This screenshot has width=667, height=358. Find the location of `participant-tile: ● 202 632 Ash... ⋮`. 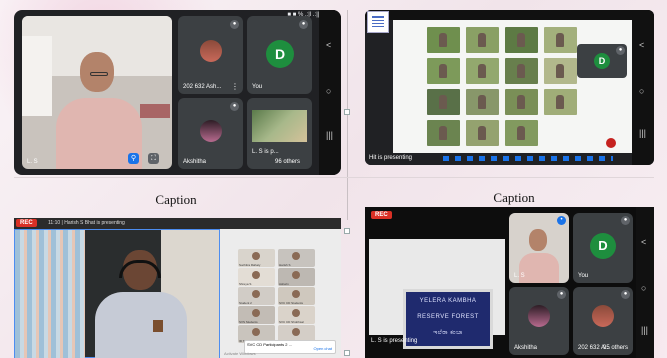

participant-tile: ● 202 632 Ash... ⋮ is located at coordinates (210, 55).